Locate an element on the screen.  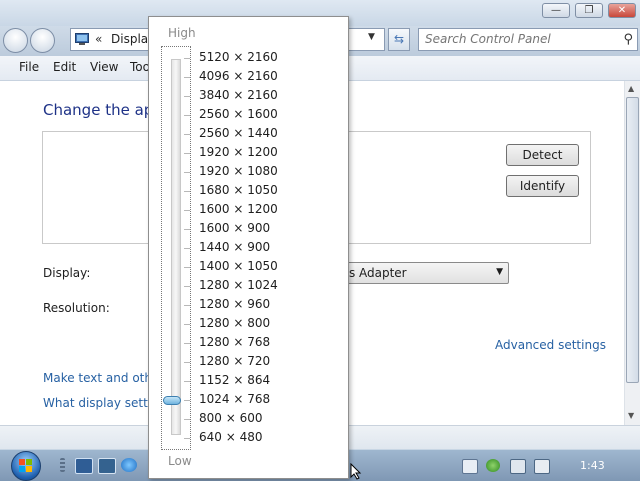
security-shield-icon is located at coordinates (493, 465).